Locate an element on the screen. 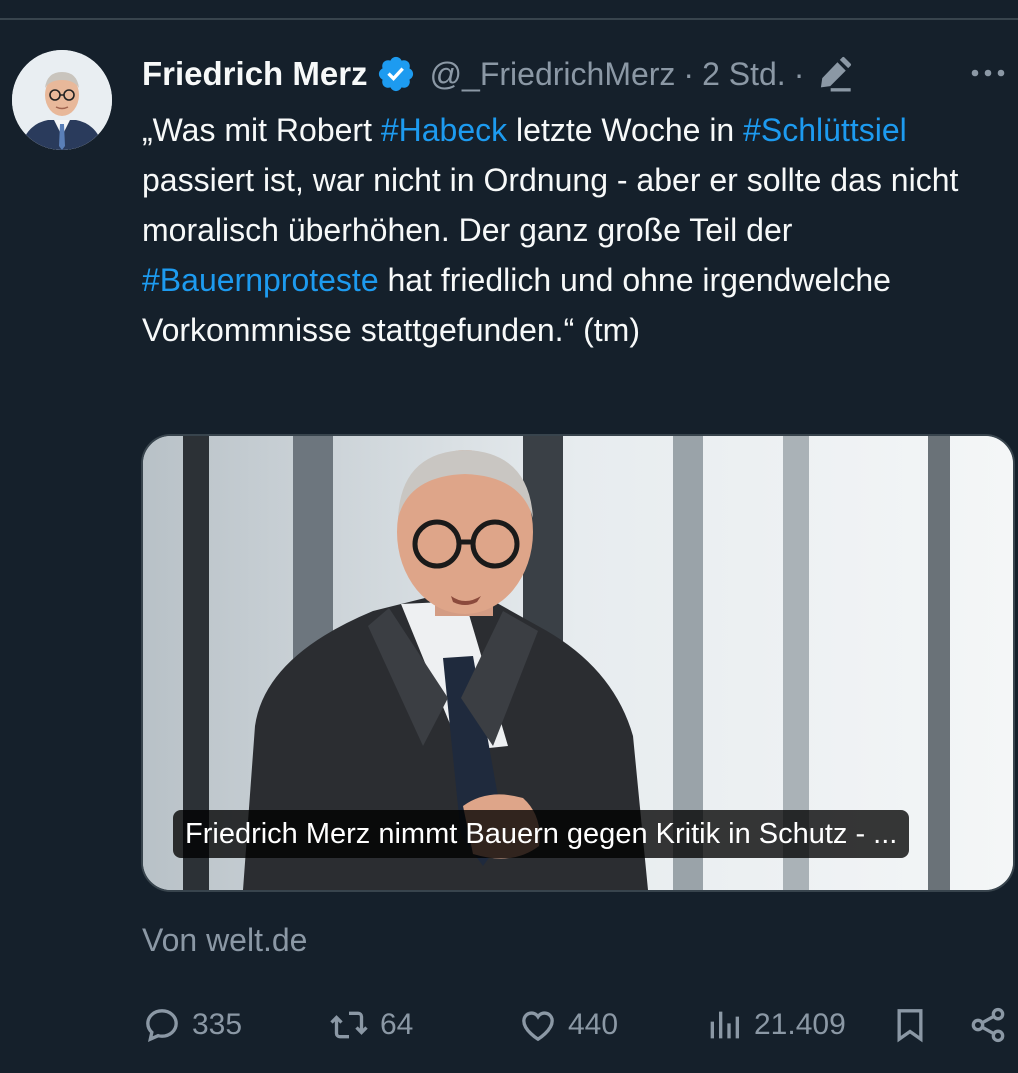 The width and height of the screenshot is (1018, 1073). reply-button: 335 is located at coordinates (192, 1025).